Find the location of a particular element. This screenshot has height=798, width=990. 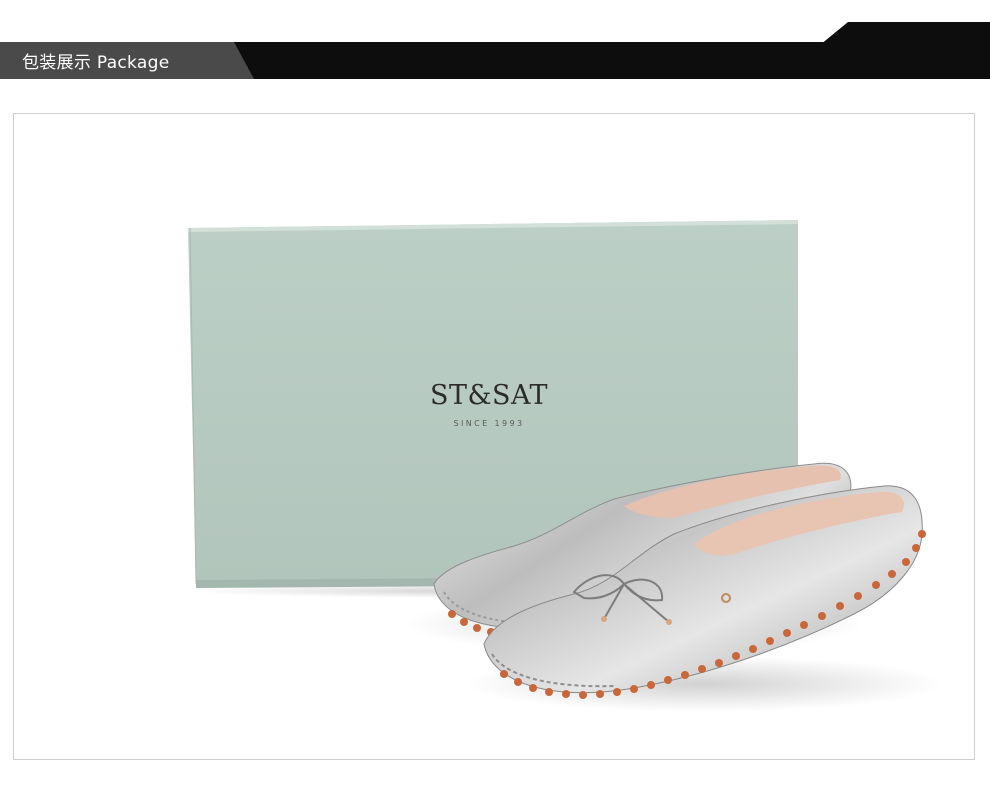

section-title: 包装展示 Package is located at coordinates (96, 63).